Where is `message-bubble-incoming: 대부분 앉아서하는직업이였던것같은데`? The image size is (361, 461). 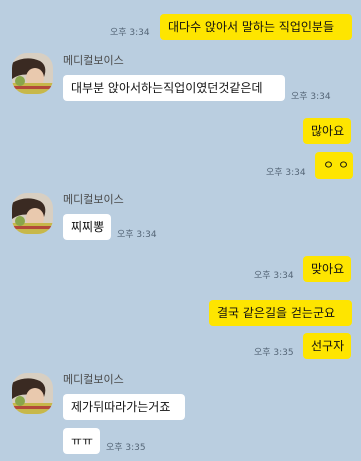
message-bubble-incoming: 대부분 앉아서하는직업이였던것같은데 is located at coordinates (174, 88).